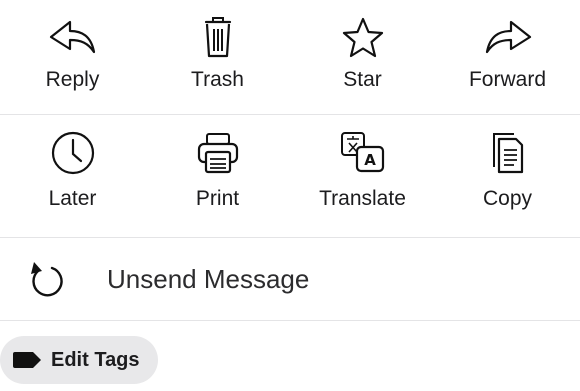  I want to click on later-label: Later, so click(72, 198).